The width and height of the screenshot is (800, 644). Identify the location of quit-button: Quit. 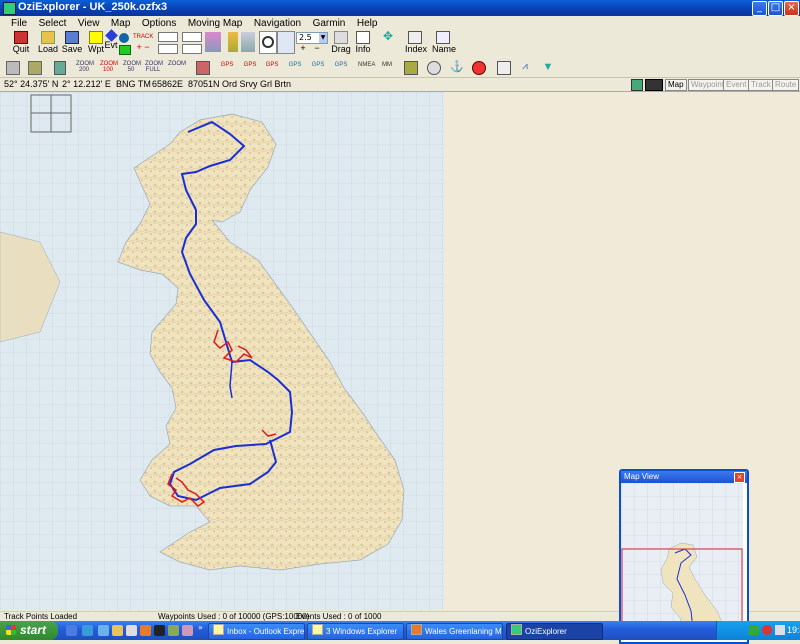
(21, 42).